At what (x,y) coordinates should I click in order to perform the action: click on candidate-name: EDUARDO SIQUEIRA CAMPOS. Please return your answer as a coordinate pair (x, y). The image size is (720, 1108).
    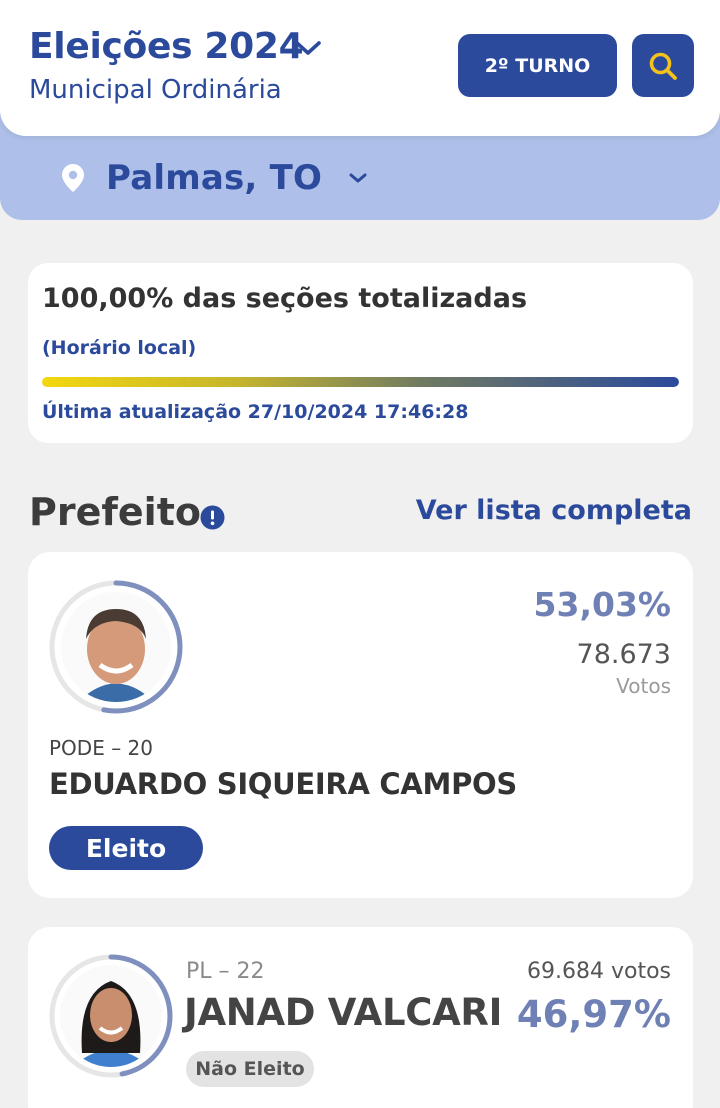
    Looking at the image, I should click on (283, 784).